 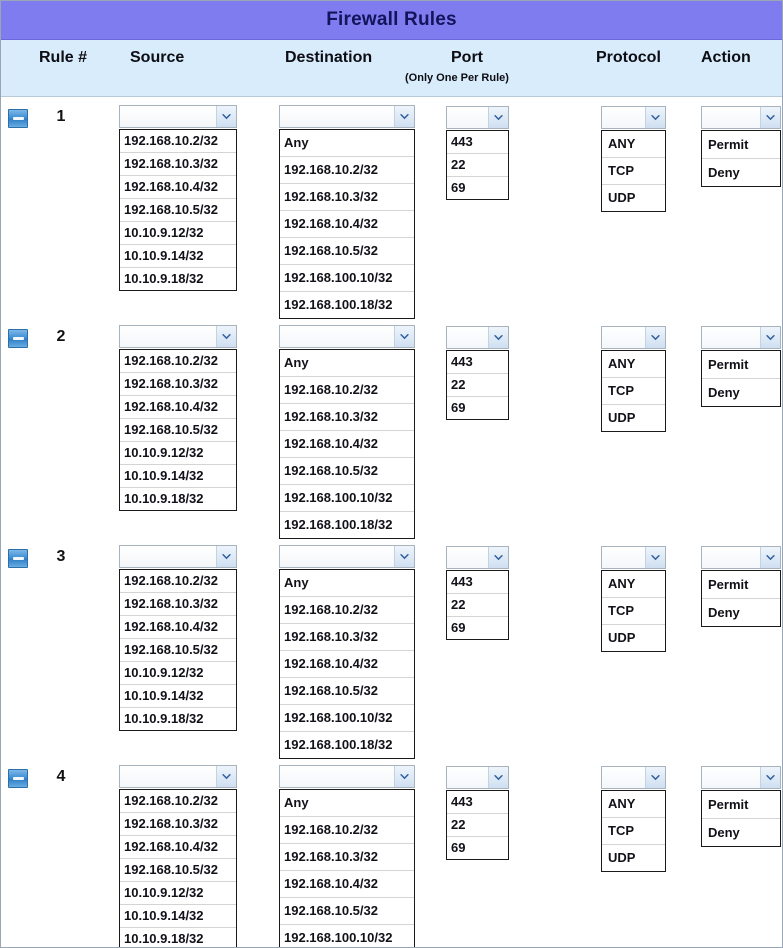 I want to click on destination-option: 192.168.100.10/32, so click(x=347, y=718).